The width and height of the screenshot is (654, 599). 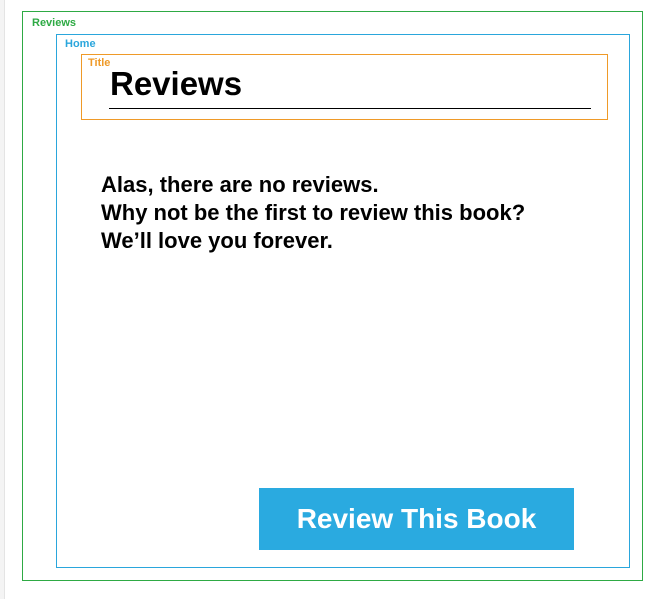 I want to click on empty-message-line-1: Alas, there are no reviews., so click(x=240, y=184).